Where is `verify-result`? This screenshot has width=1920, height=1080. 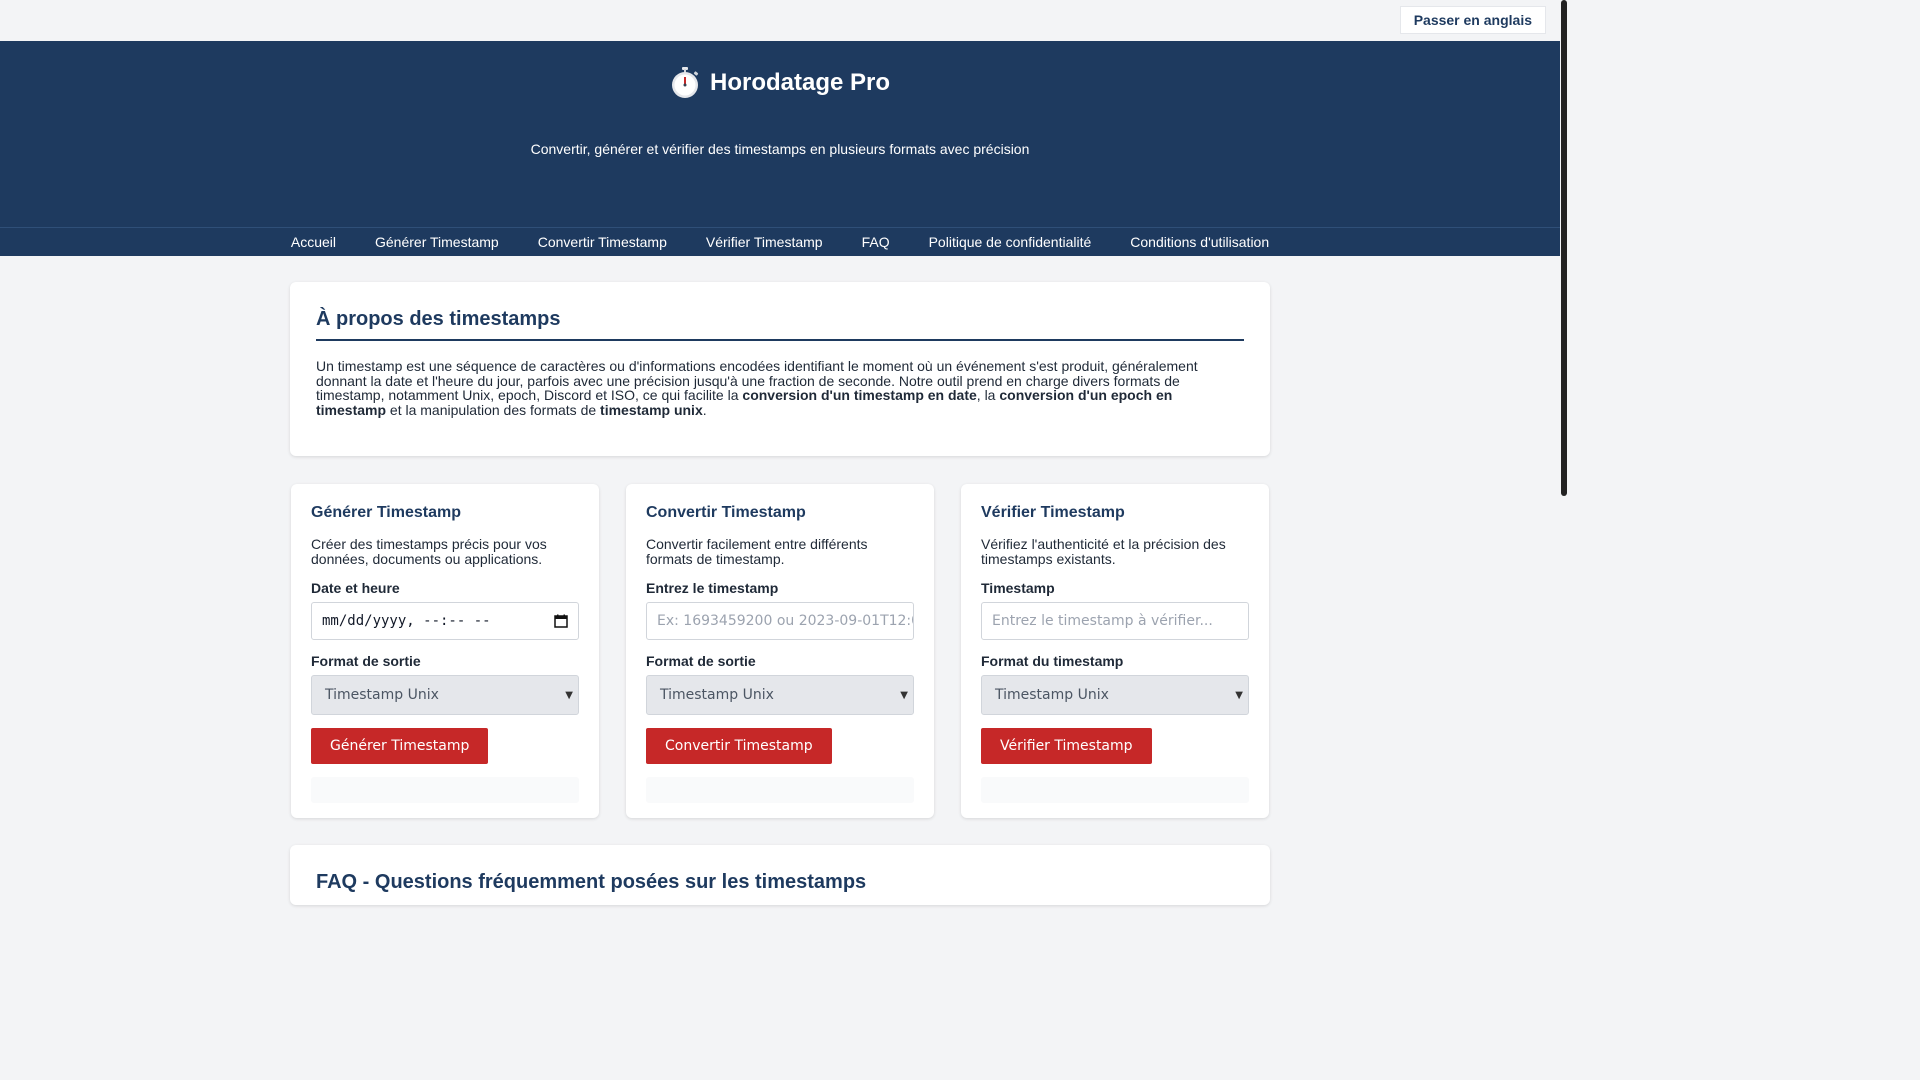 verify-result is located at coordinates (1115, 790).